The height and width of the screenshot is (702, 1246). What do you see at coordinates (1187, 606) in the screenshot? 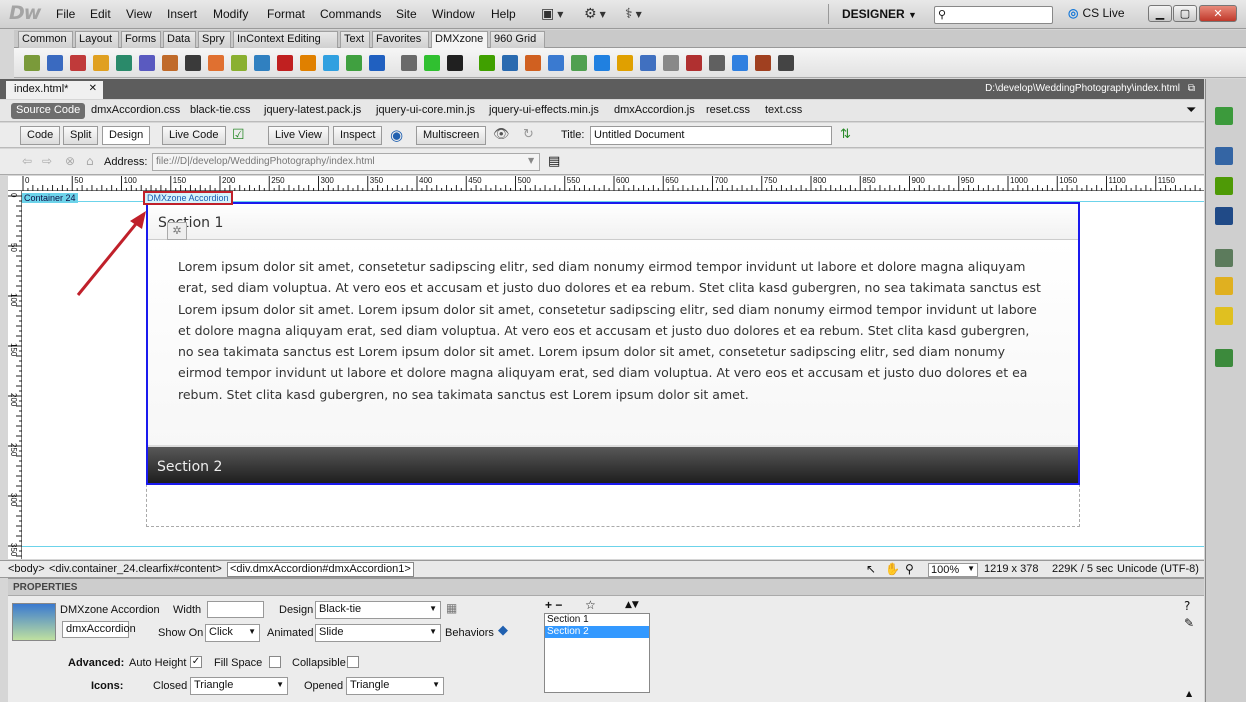
I see `help-icon: ?` at bounding box center [1187, 606].